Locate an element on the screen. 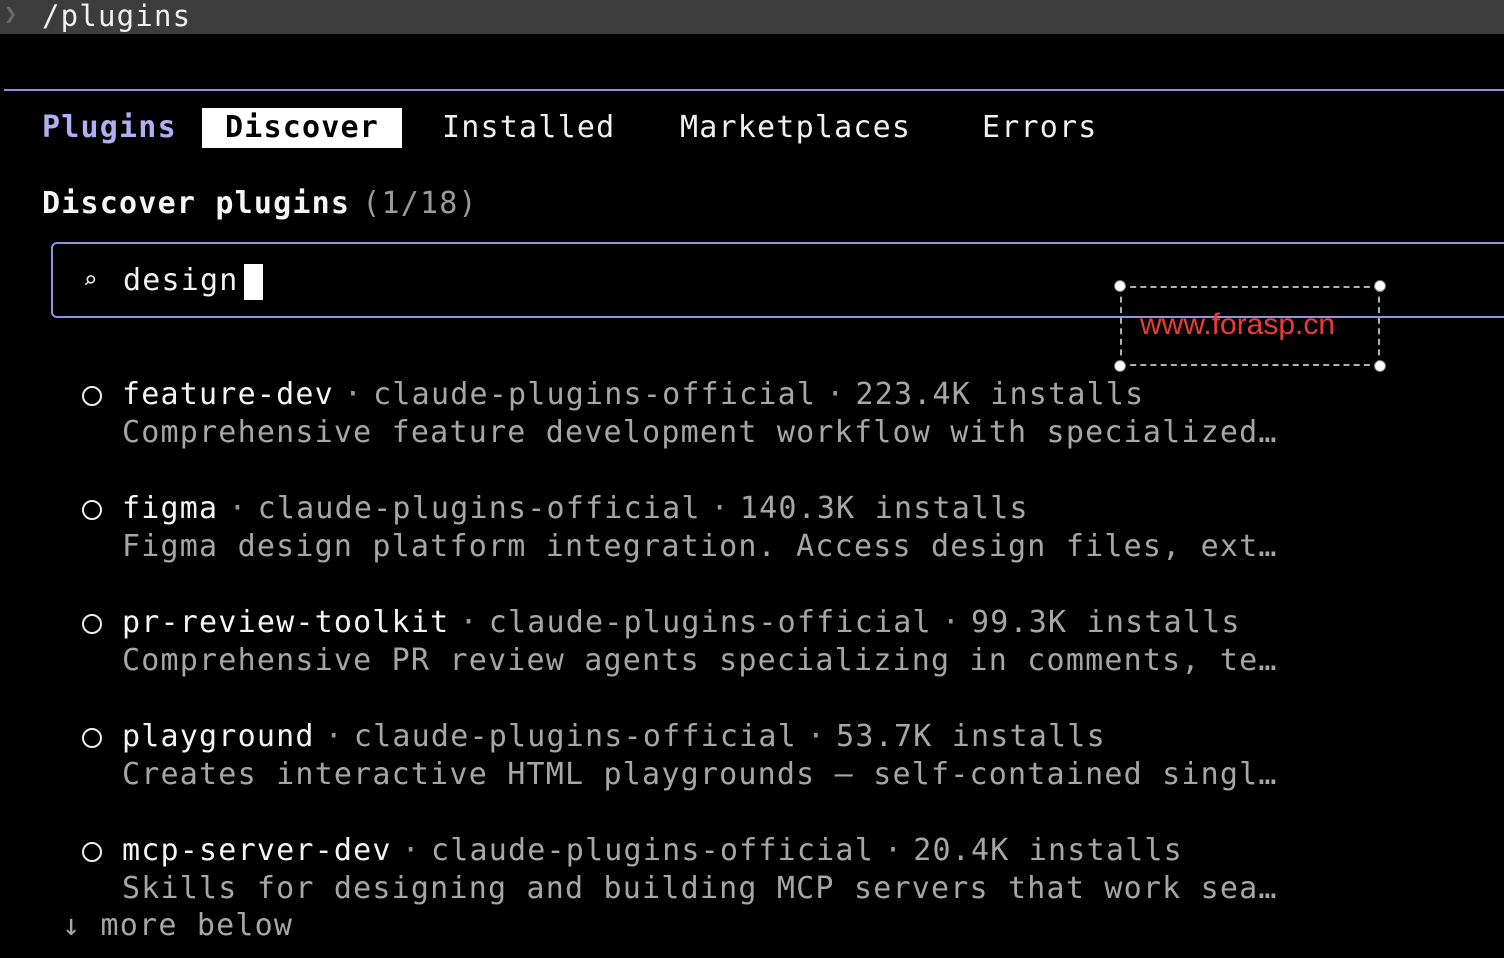  prompt-bar: ❯ /plugins is located at coordinates (752, 17).